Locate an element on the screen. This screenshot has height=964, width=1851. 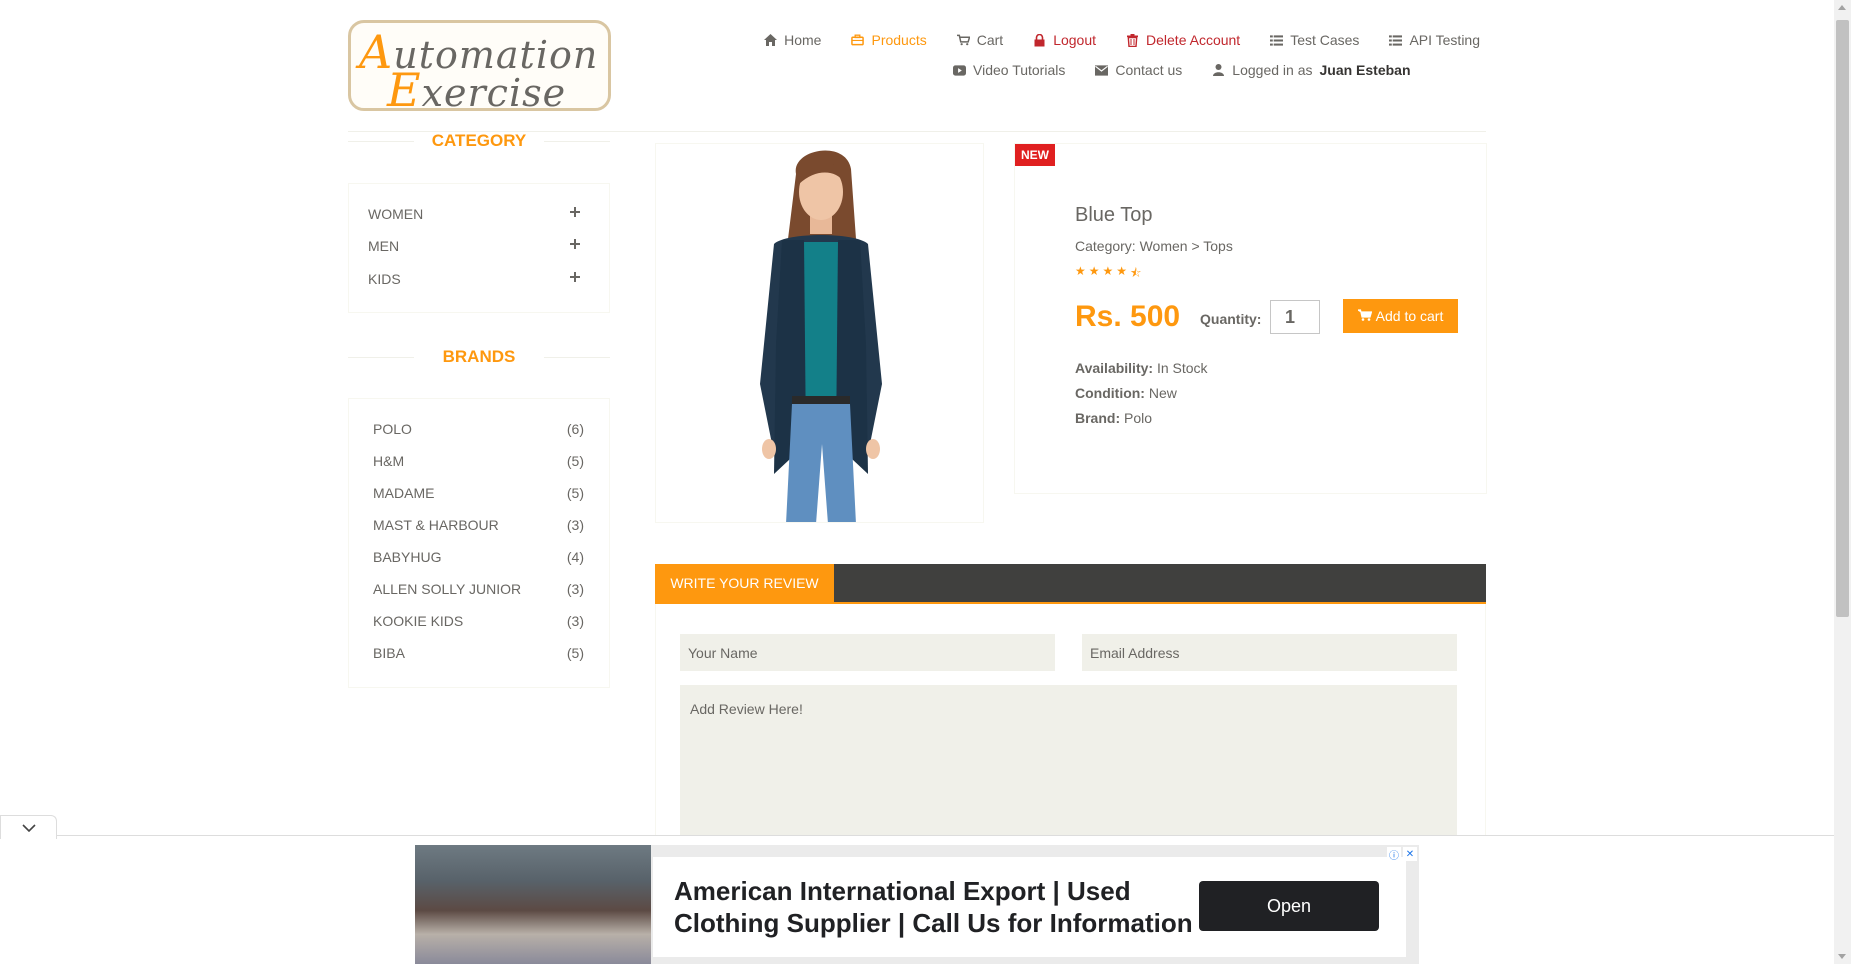
user-icon is located at coordinates (1218, 70).